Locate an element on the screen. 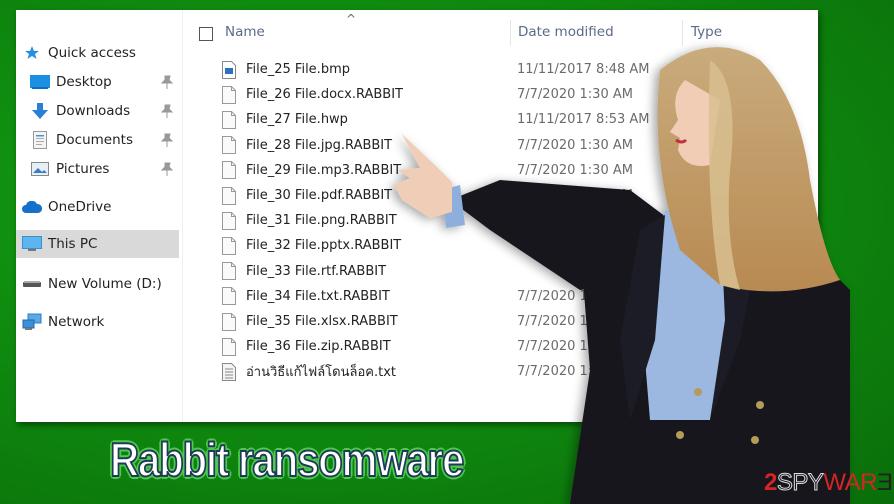  column-header-name: Name is located at coordinates (245, 35).